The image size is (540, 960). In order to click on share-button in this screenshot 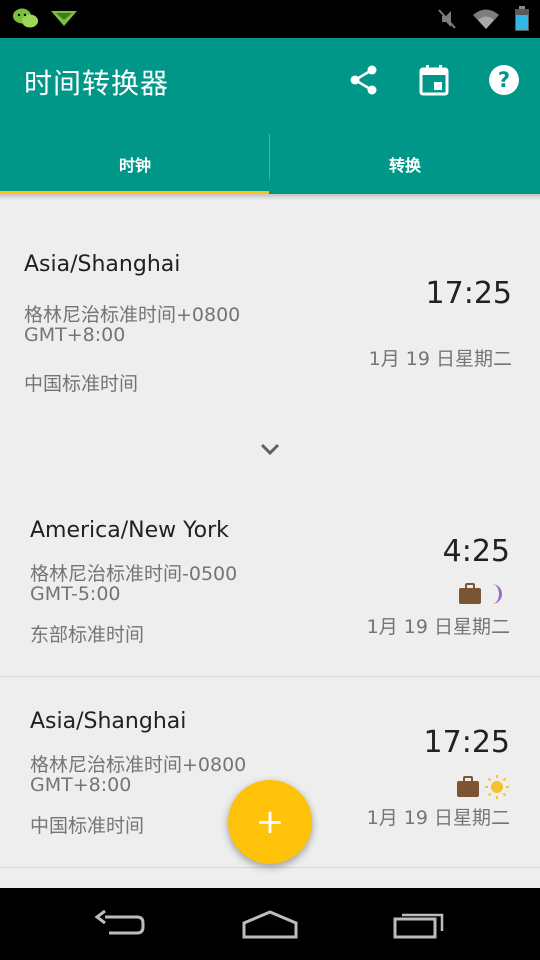, I will do `click(364, 80)`.